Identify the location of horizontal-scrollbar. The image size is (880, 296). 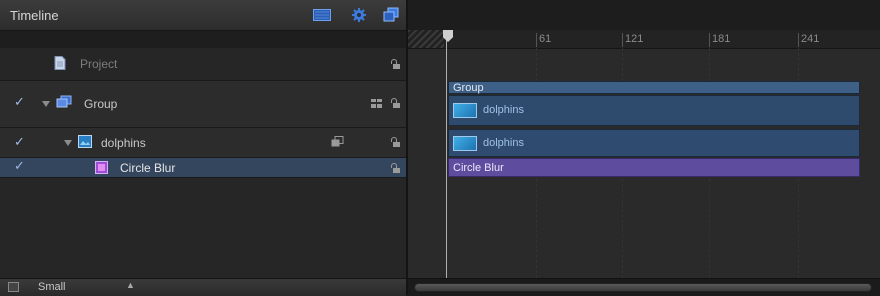
(644, 287).